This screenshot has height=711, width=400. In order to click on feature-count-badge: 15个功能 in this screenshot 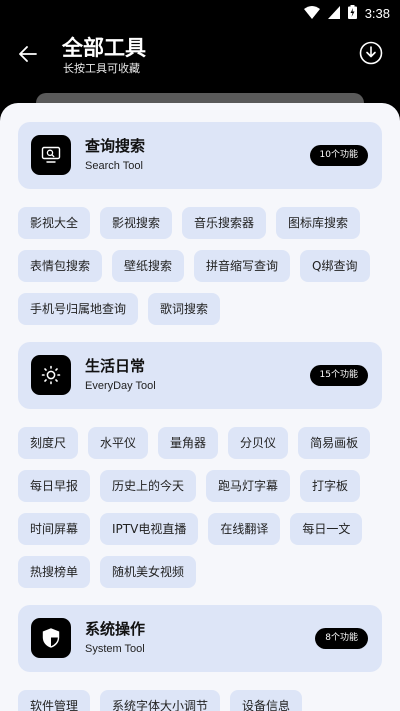, I will do `click(338, 375)`.